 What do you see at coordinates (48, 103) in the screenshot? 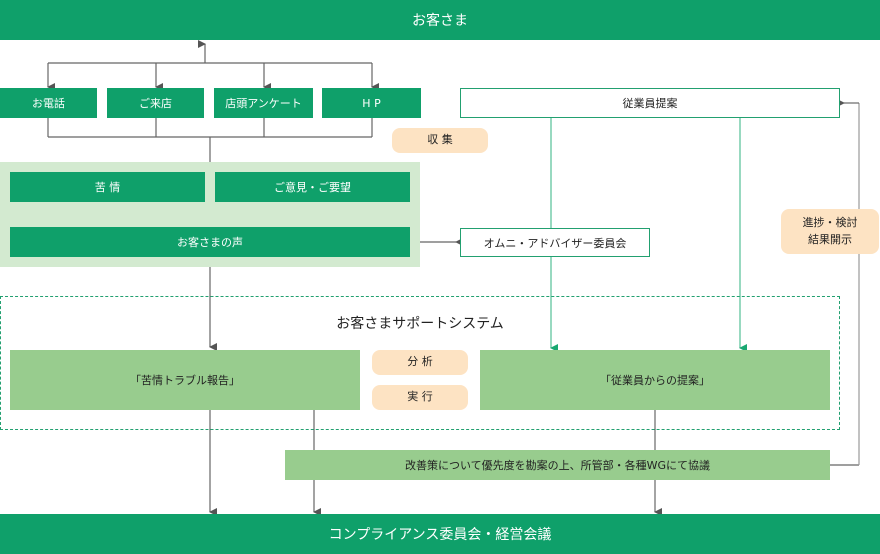
I see `channel-phone: お電話` at bounding box center [48, 103].